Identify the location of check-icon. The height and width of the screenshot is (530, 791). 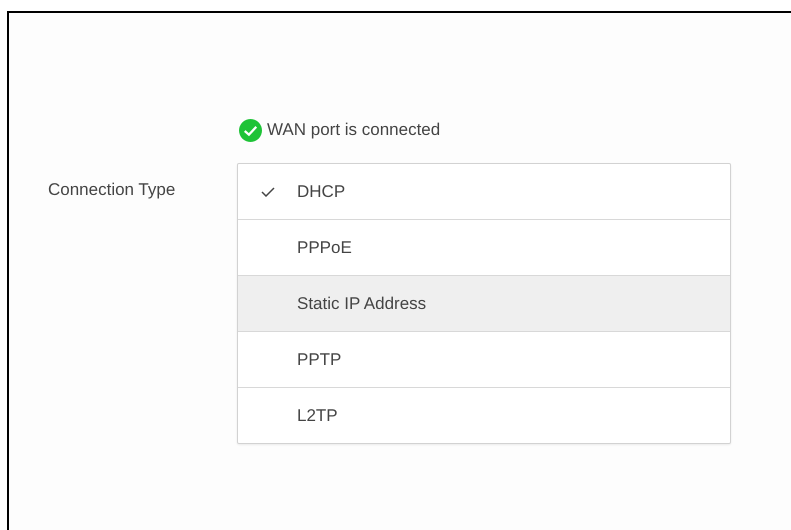
(268, 192).